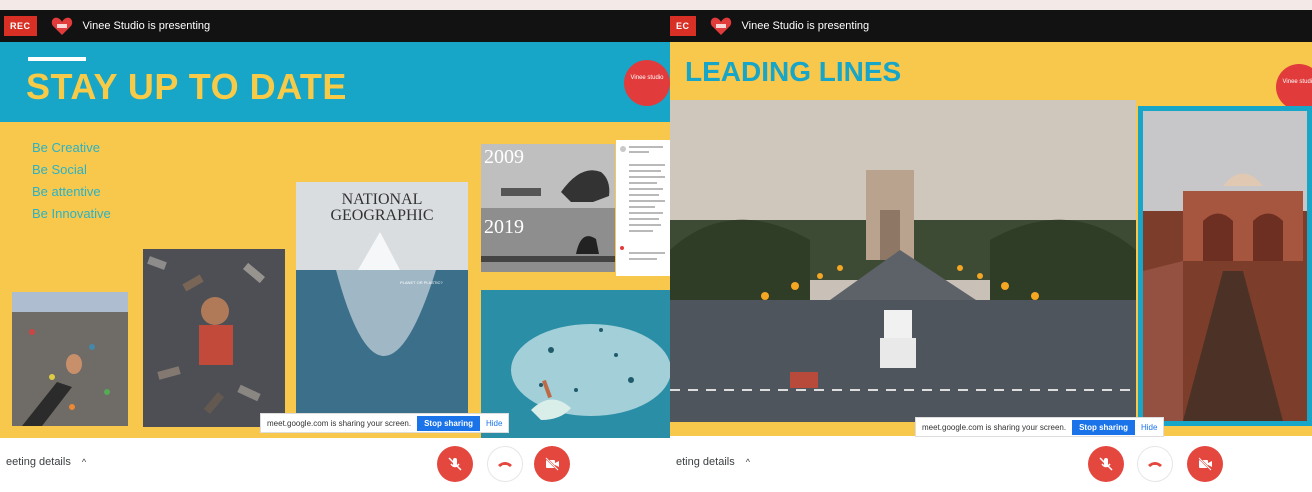 The image size is (1312, 492). I want to click on meeting-details-button: eeting details ^, so click(46, 462).